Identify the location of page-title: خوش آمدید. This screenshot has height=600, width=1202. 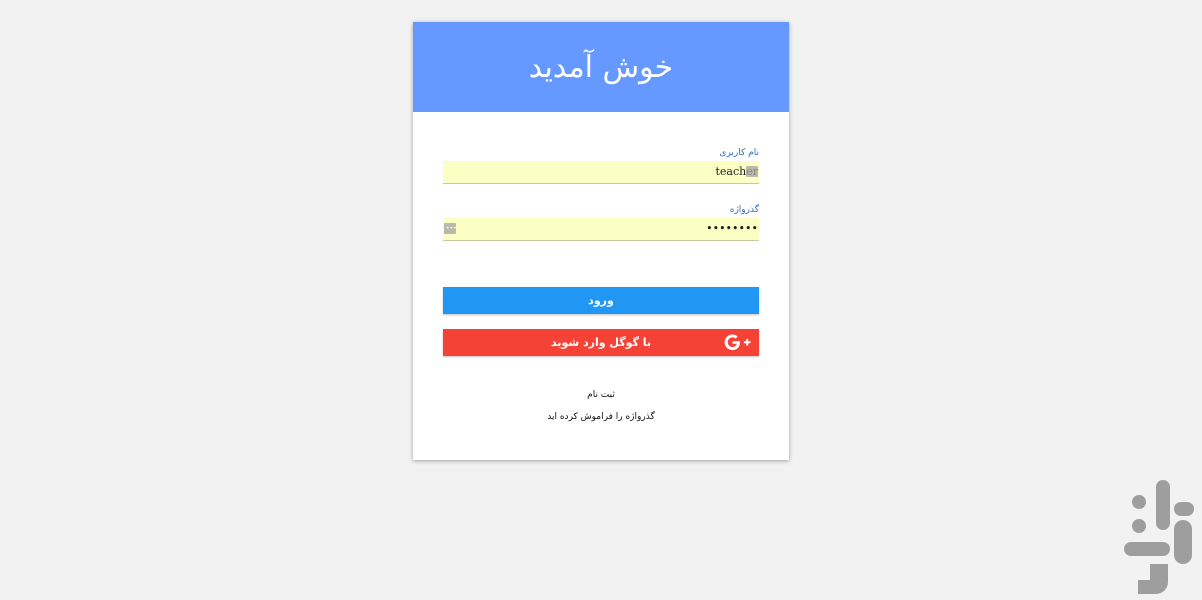
(601, 67).